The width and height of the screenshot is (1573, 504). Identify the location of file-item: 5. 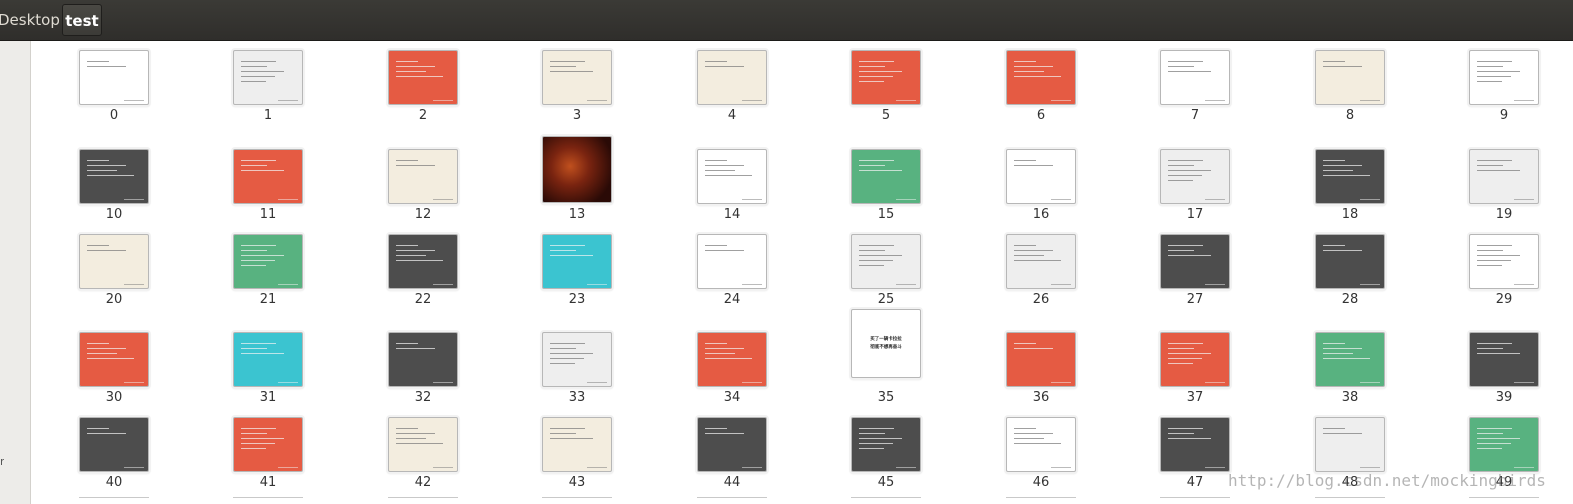
(886, 98).